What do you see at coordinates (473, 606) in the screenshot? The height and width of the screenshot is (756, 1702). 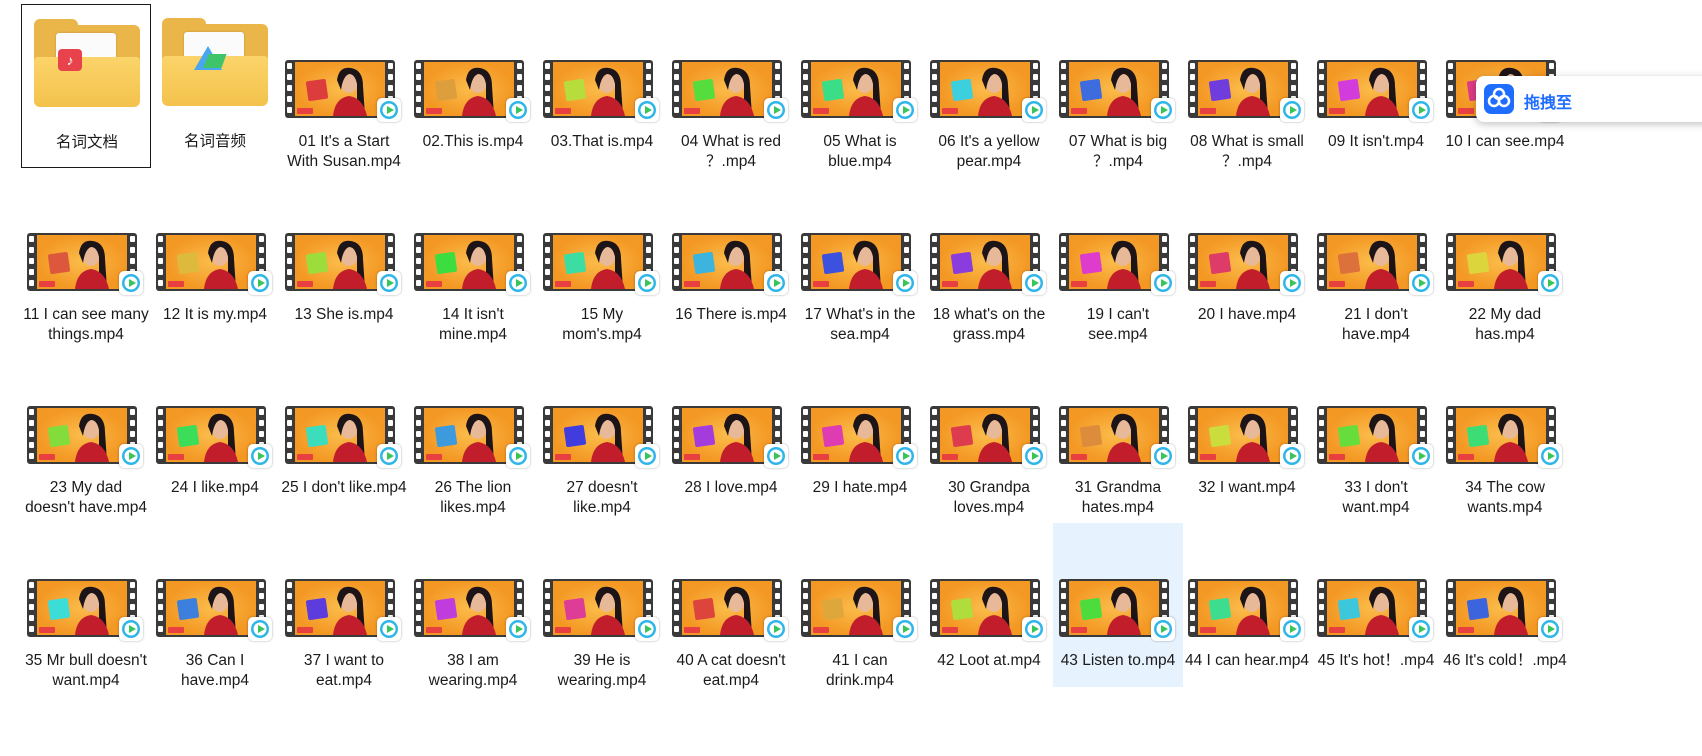 I see `video-file-item: 38 I am wearing.mp4` at bounding box center [473, 606].